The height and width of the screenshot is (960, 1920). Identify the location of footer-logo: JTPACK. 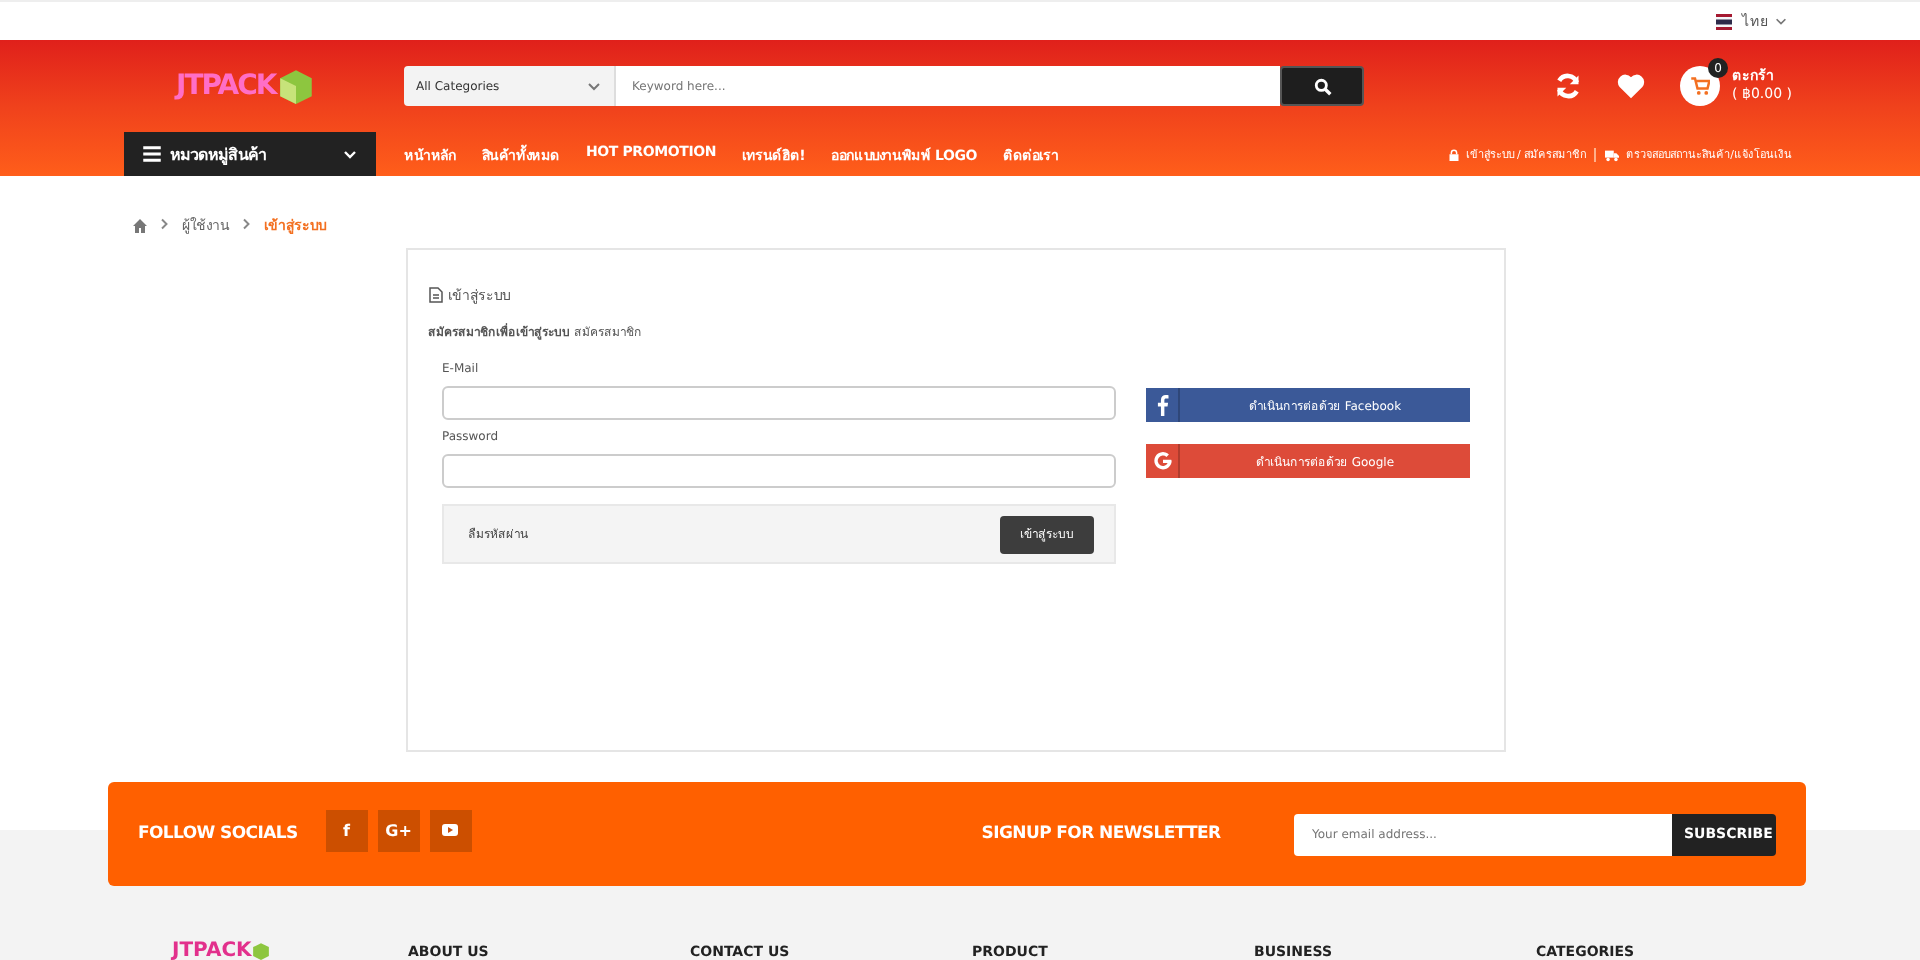
(290, 950).